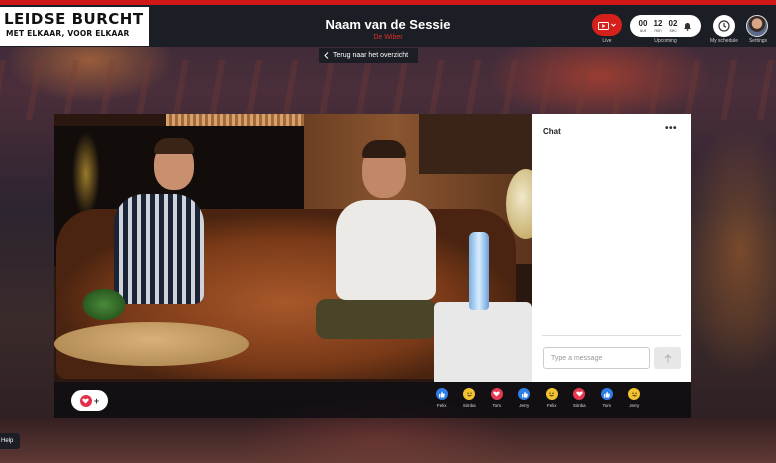  I want to click on chat-message-input: Type a message, so click(596, 358).